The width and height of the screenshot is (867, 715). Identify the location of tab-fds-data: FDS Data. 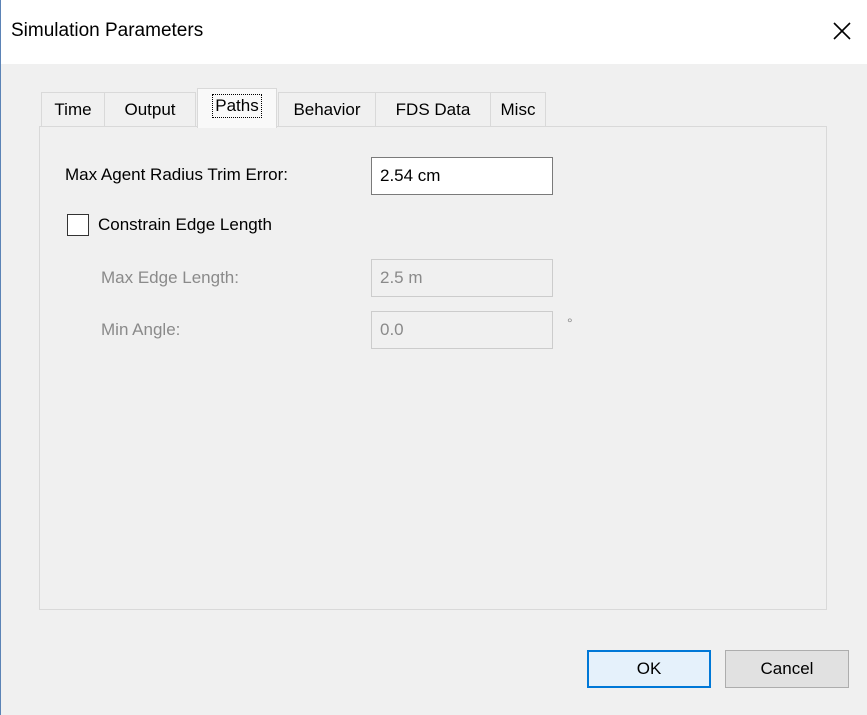
(433, 109).